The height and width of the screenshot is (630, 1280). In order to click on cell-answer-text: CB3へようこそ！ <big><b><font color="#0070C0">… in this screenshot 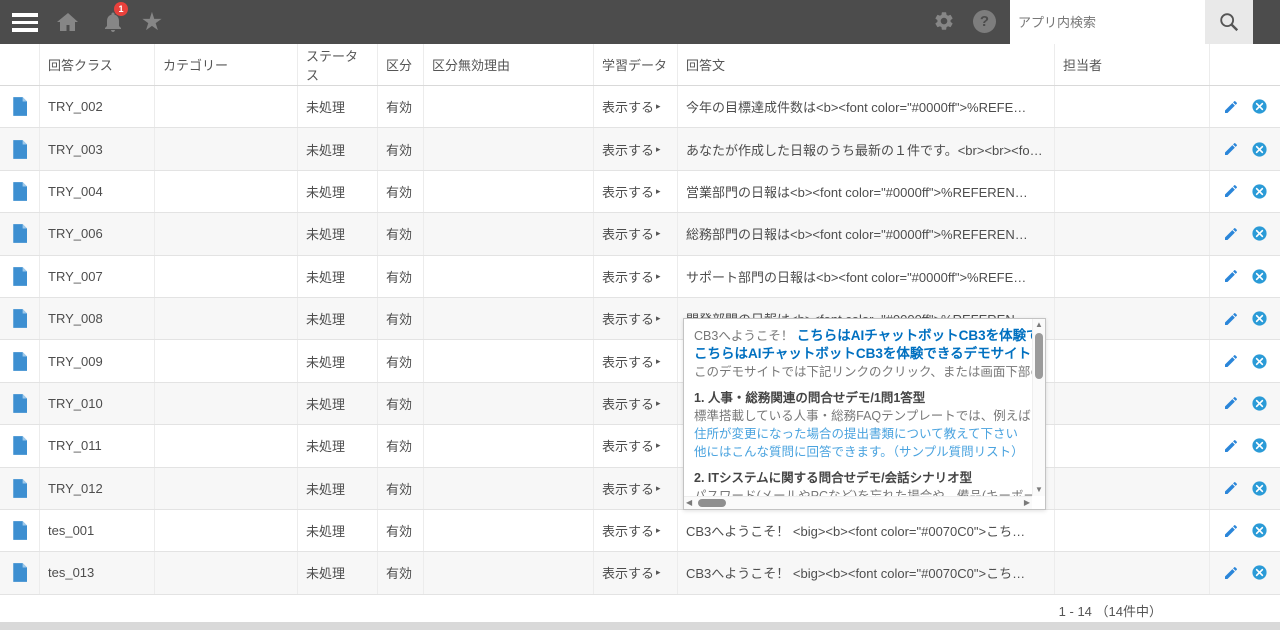, I will do `click(866, 573)`.